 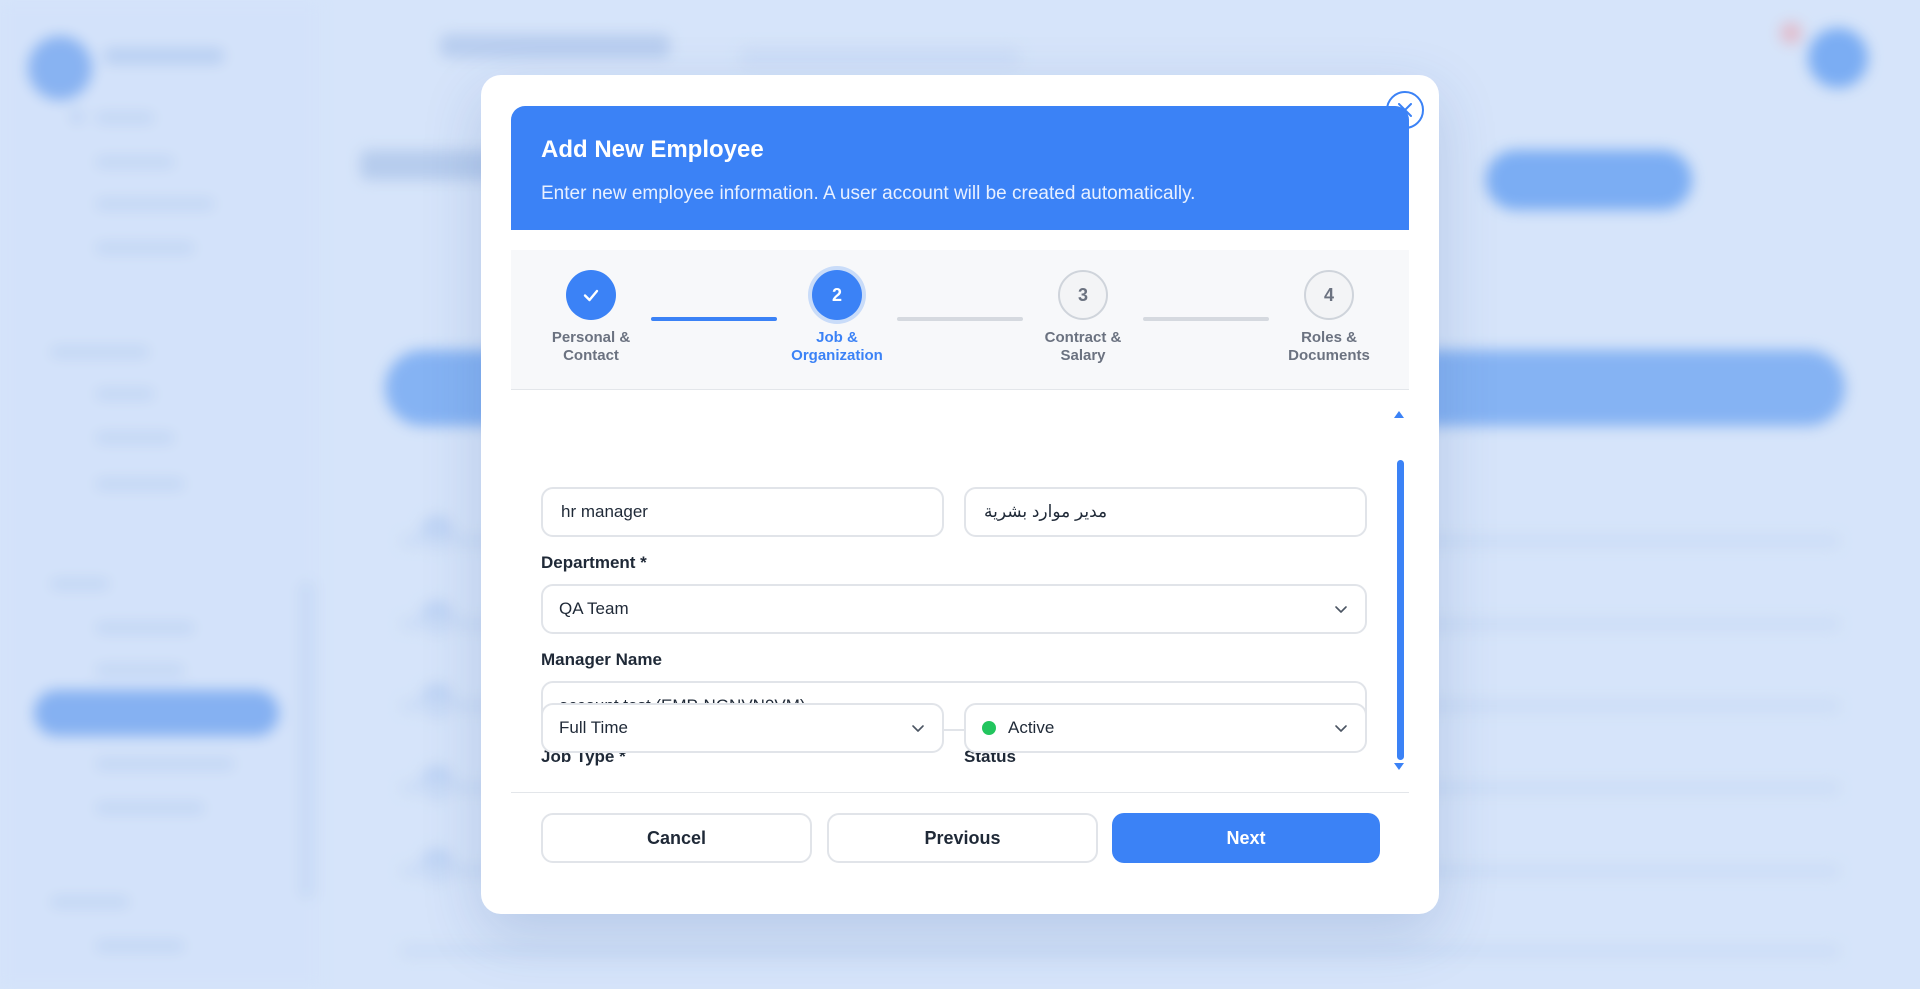 What do you see at coordinates (652, 149) in the screenshot?
I see `modal-title: Add New Employee` at bounding box center [652, 149].